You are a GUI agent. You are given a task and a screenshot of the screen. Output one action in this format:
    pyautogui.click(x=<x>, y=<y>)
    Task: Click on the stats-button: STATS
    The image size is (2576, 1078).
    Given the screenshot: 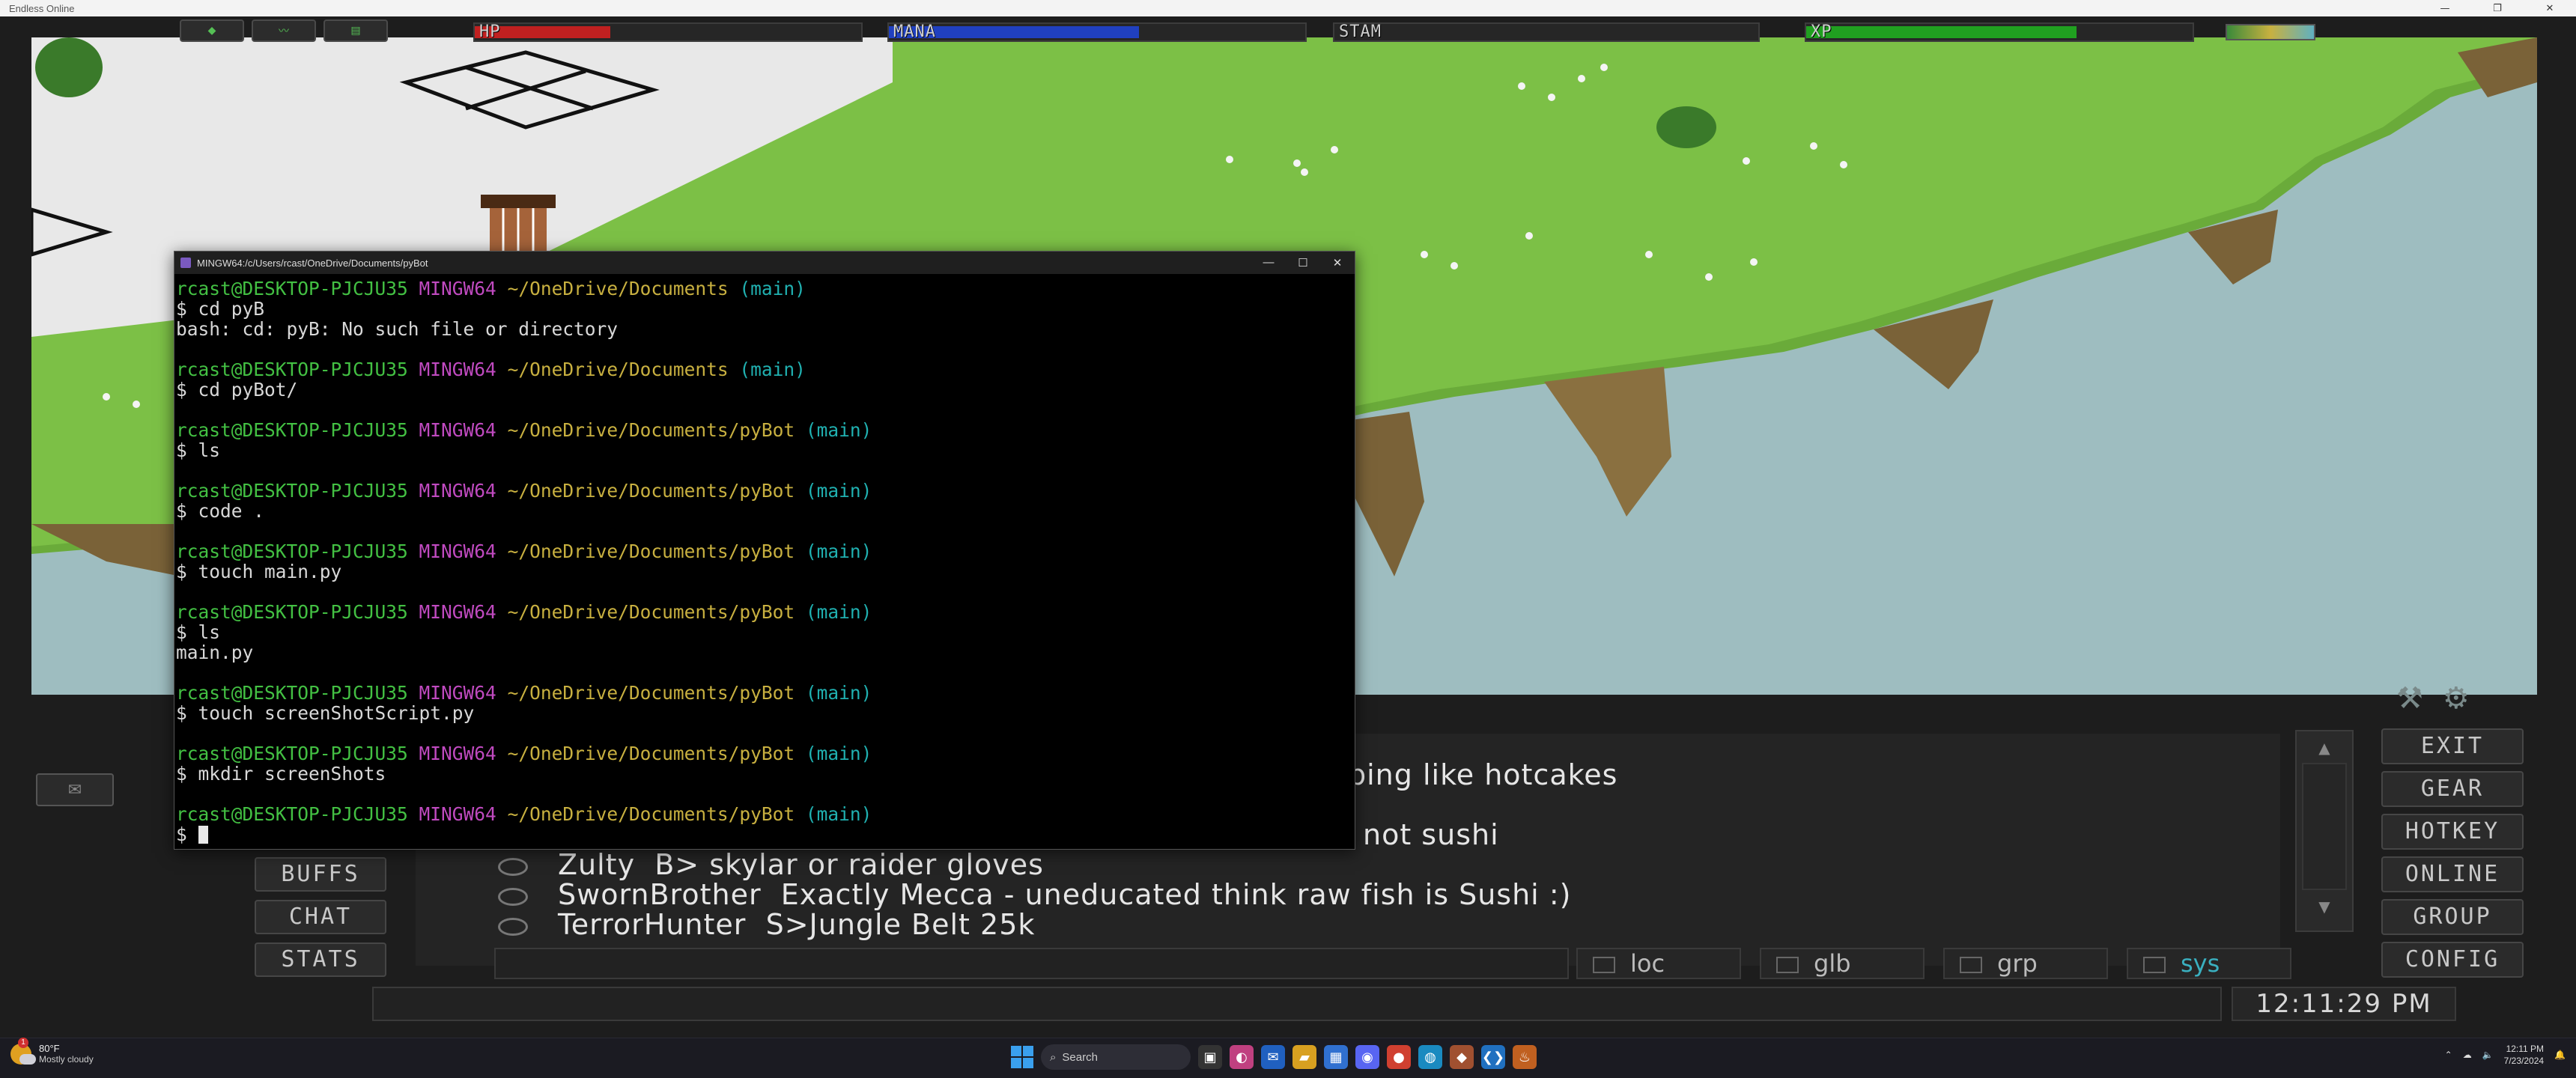 What is the action you would take?
    pyautogui.click(x=320, y=960)
    